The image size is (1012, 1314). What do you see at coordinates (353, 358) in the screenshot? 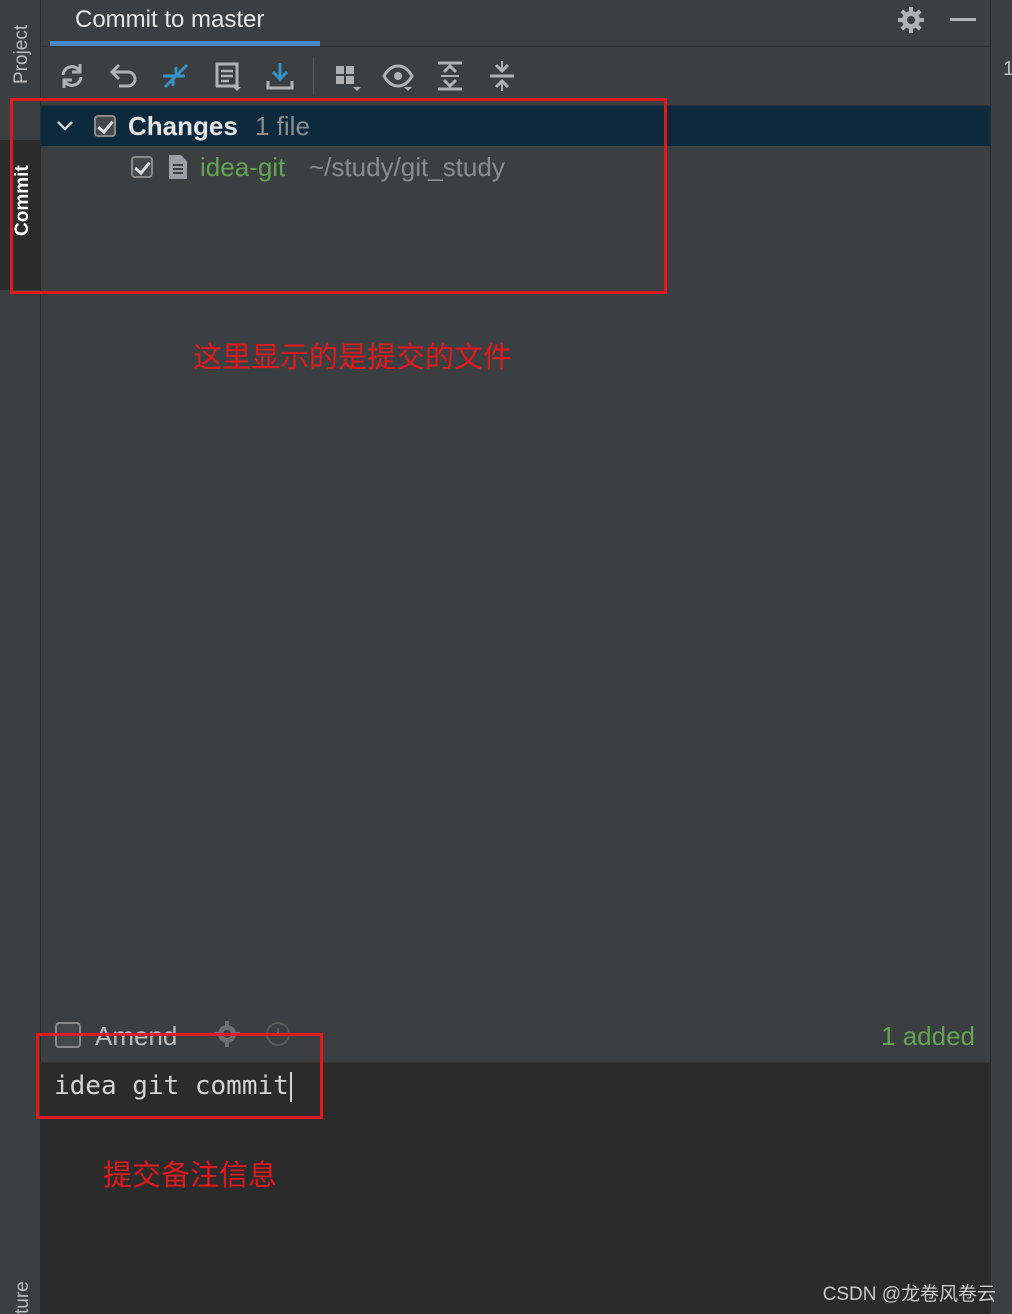
I see `annotation-note-files: 这里显示的是提交的文件` at bounding box center [353, 358].